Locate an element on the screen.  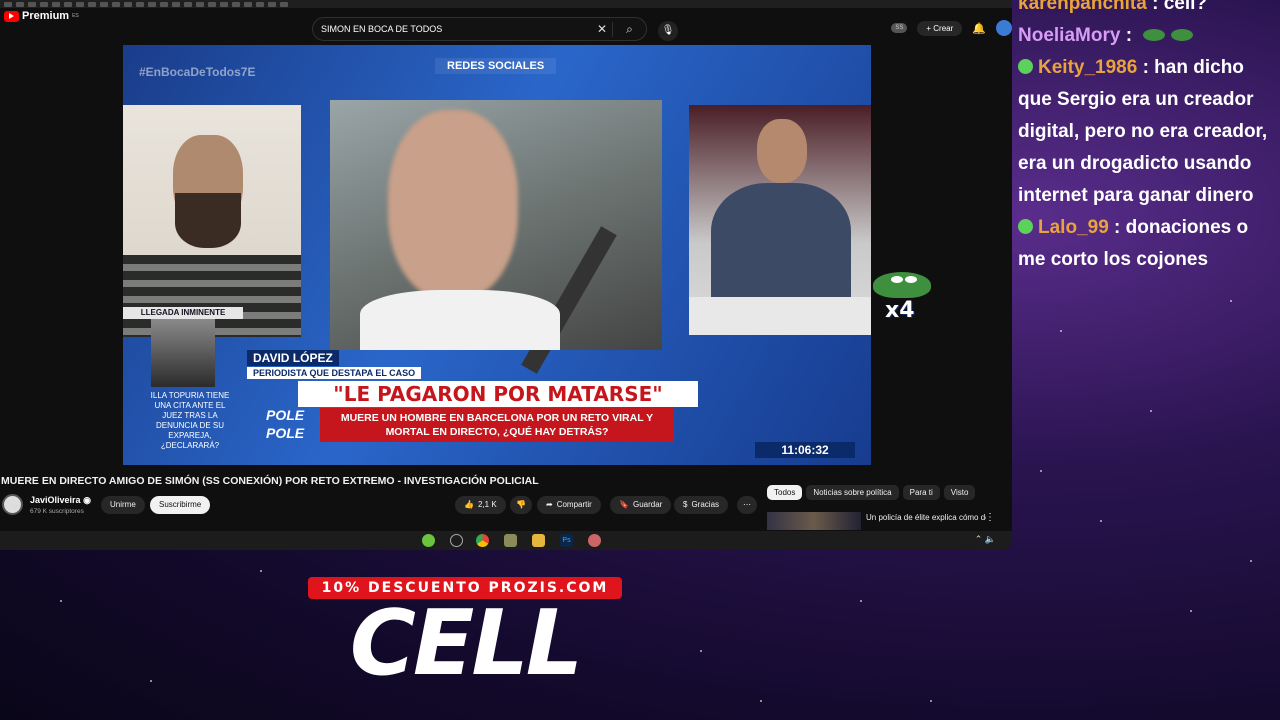
bookmark-icon: 🔖 is located at coordinates (624, 504).